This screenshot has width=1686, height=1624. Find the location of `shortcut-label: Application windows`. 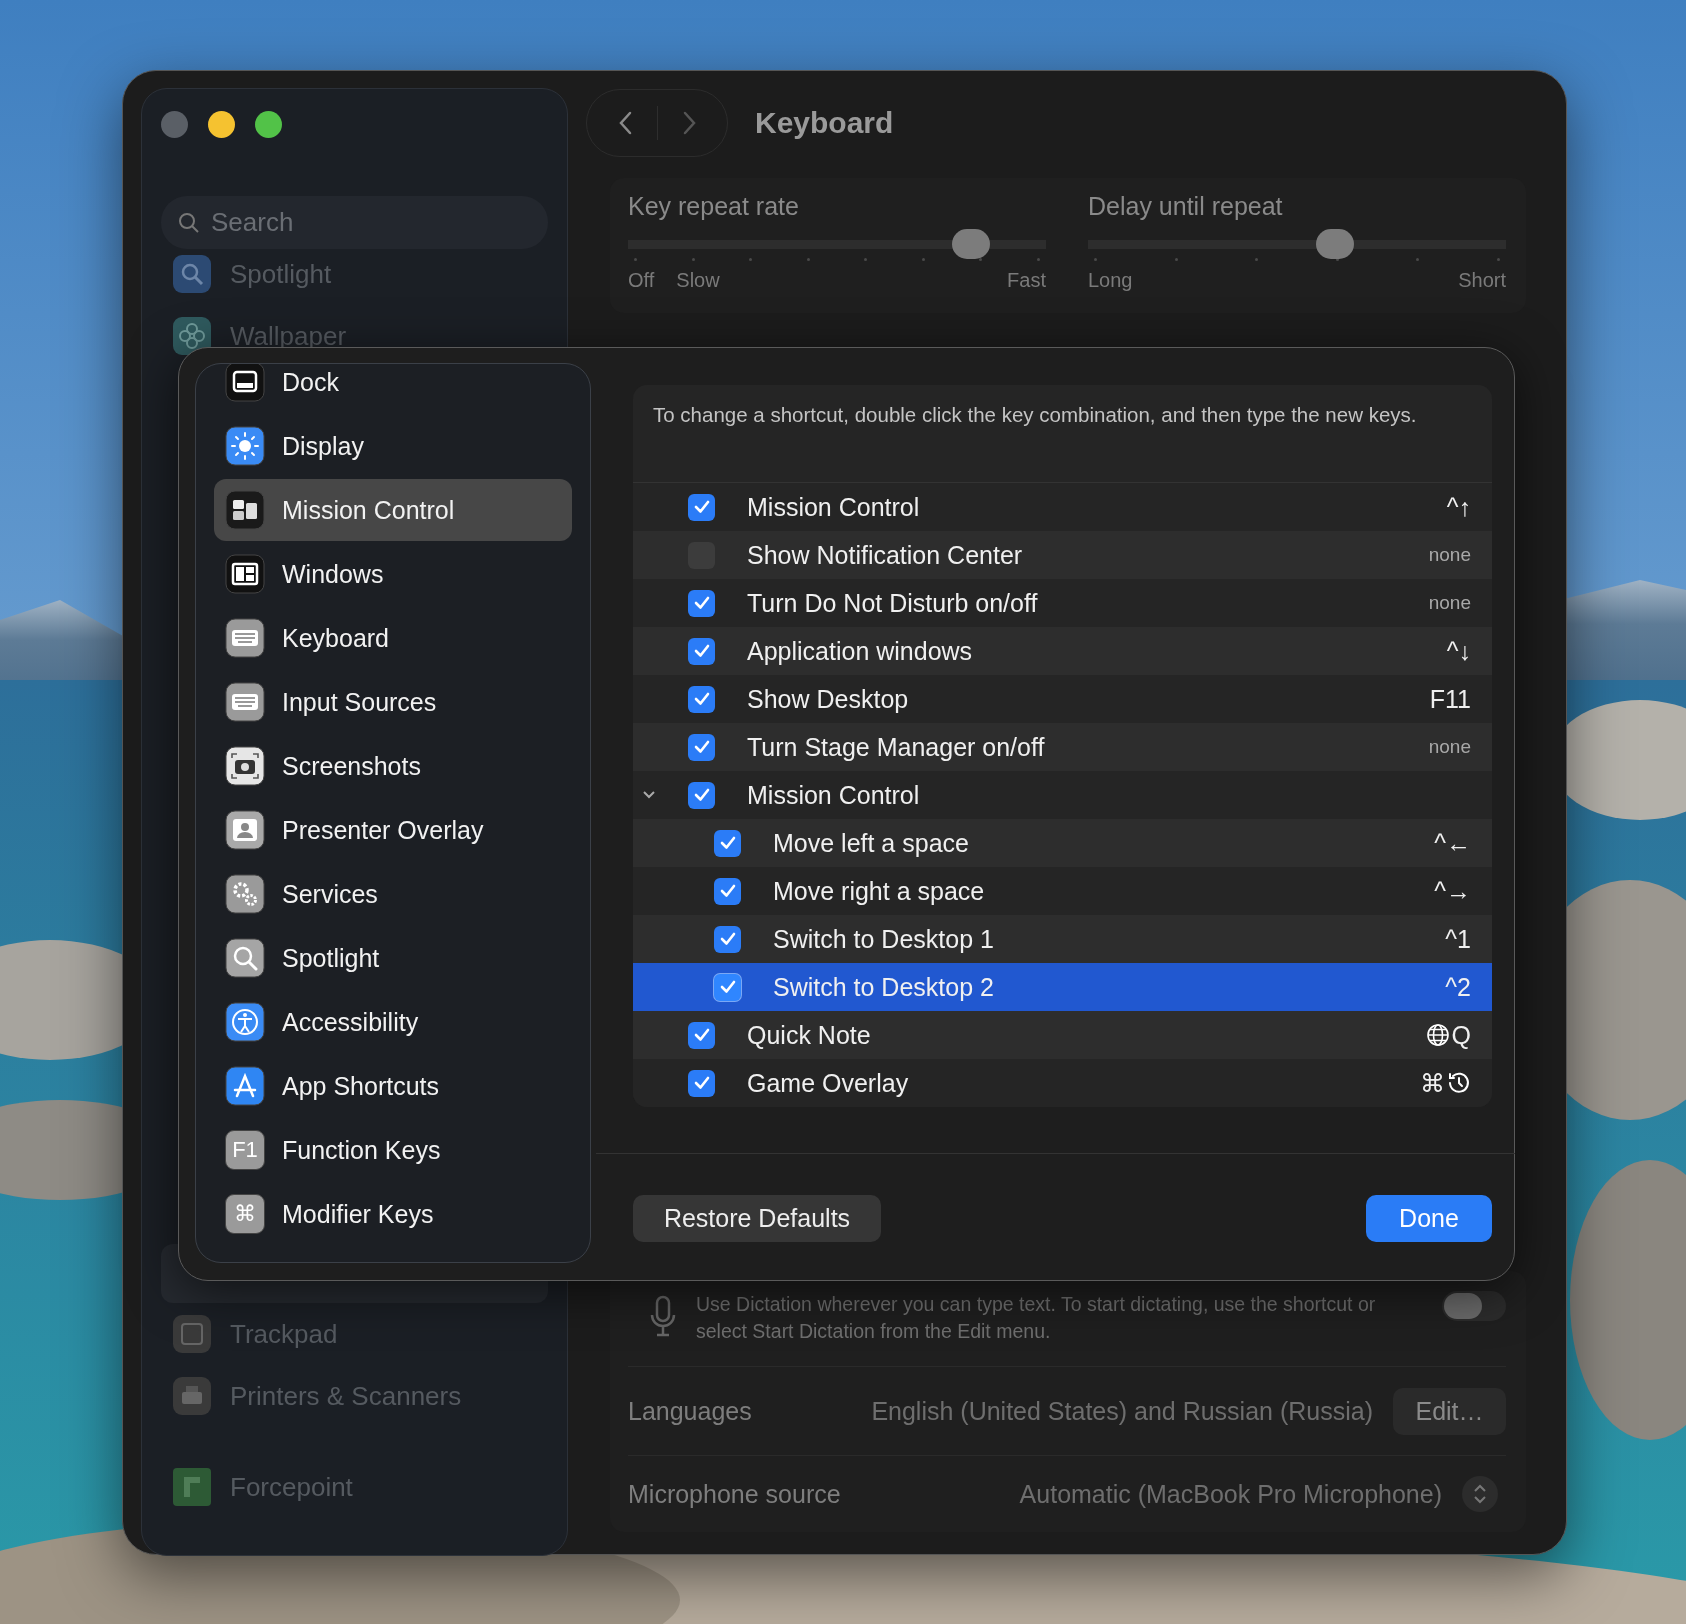

shortcut-label: Application windows is located at coordinates (860, 651).